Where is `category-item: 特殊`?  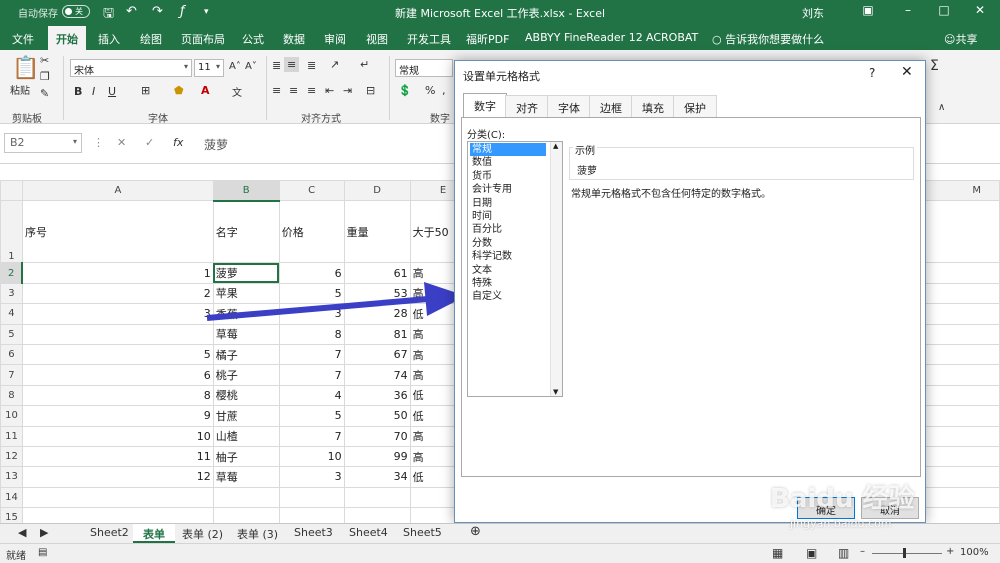
category-item: 特殊 is located at coordinates (482, 283).